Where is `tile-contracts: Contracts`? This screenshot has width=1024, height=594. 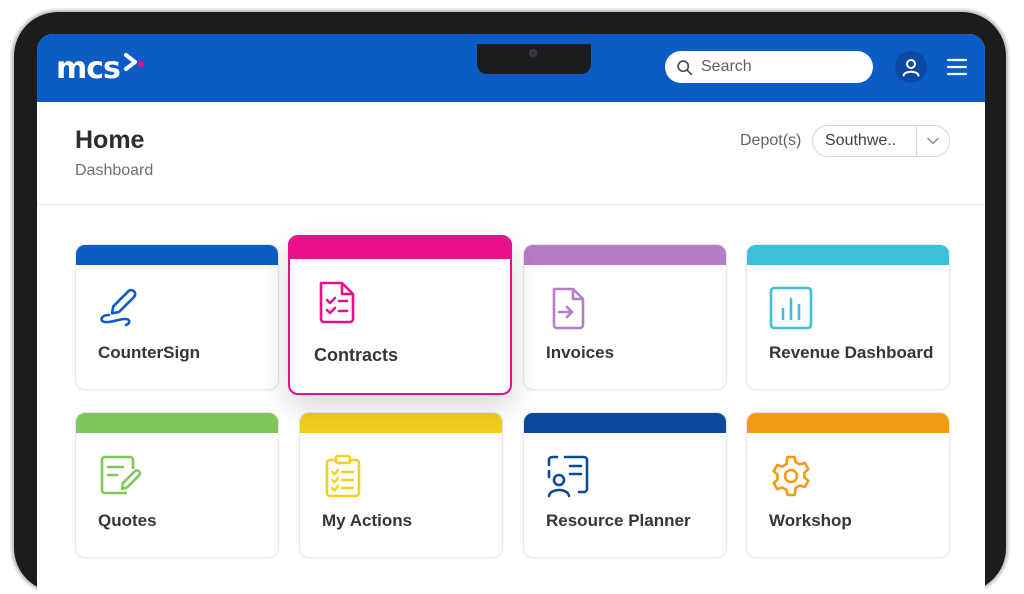 tile-contracts: Contracts is located at coordinates (400, 315).